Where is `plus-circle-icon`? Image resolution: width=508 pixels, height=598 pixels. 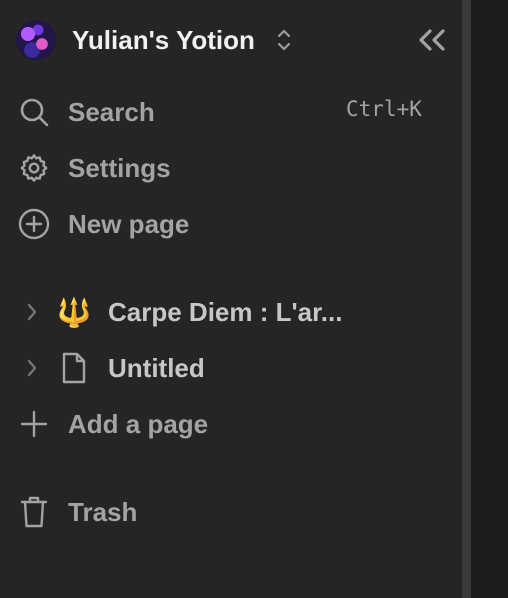
plus-circle-icon is located at coordinates (34, 224).